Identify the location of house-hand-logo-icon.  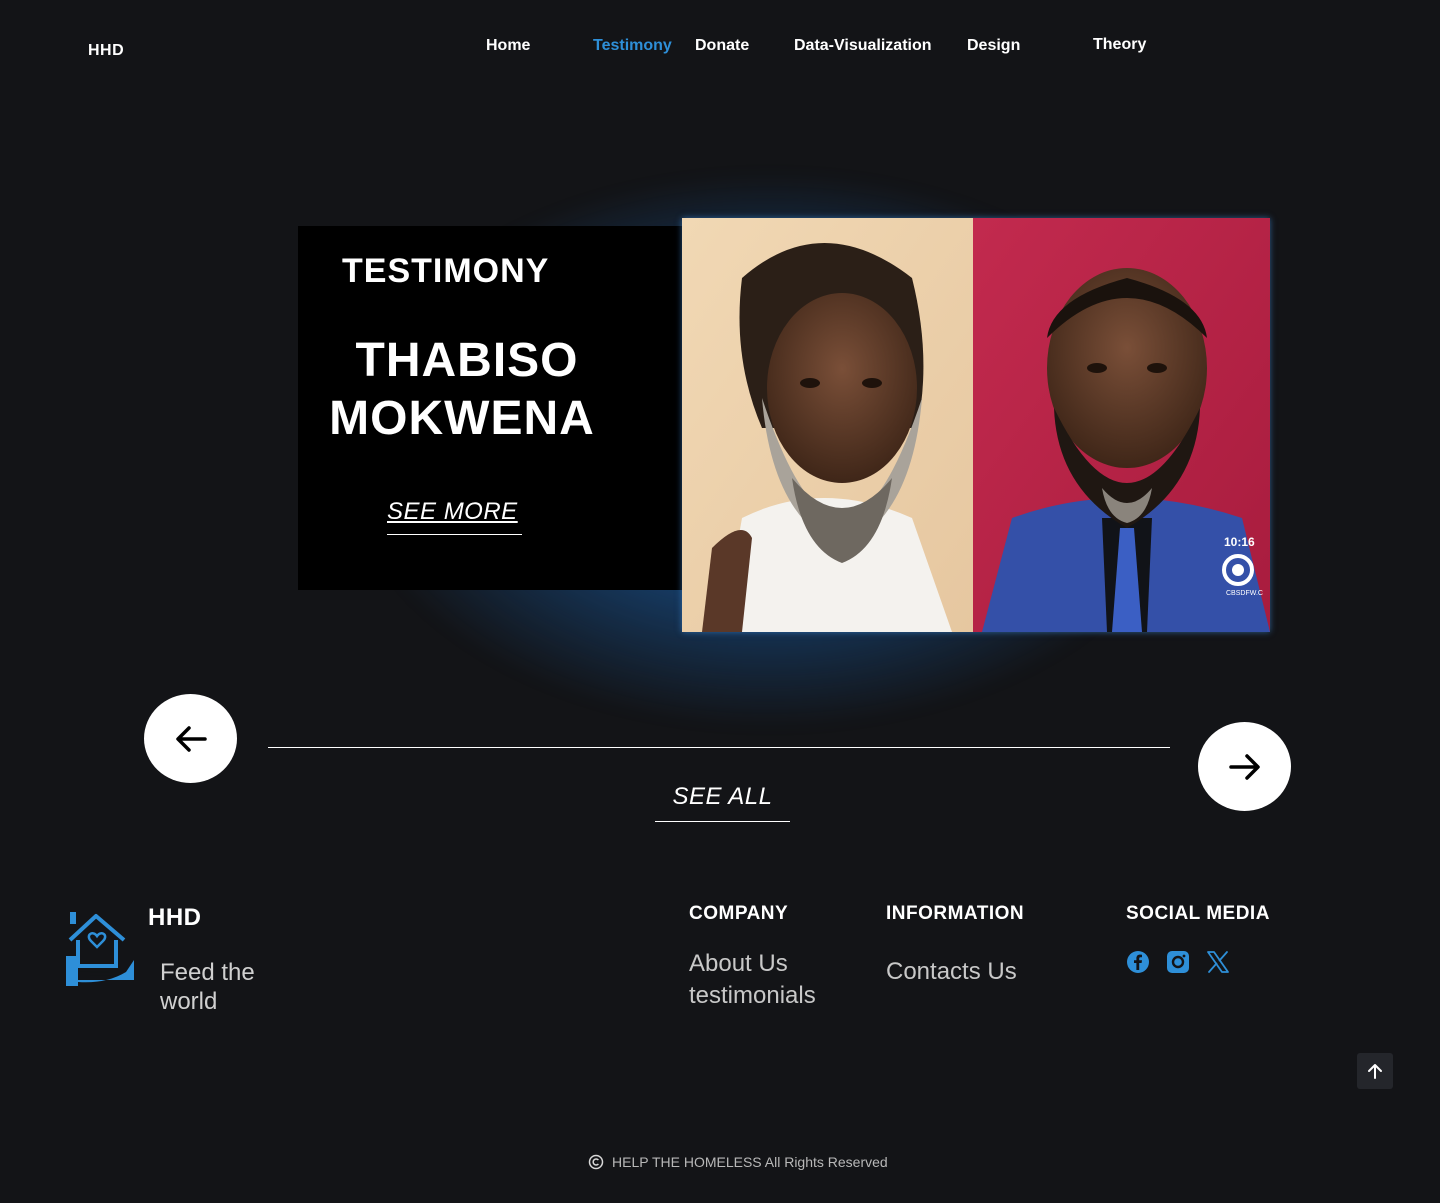
(100, 949).